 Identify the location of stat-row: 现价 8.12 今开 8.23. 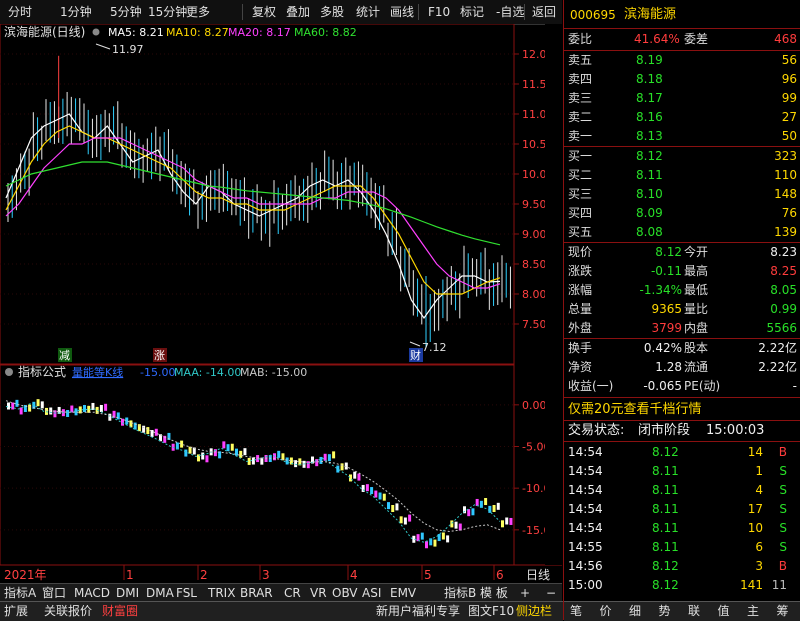
(682, 252).